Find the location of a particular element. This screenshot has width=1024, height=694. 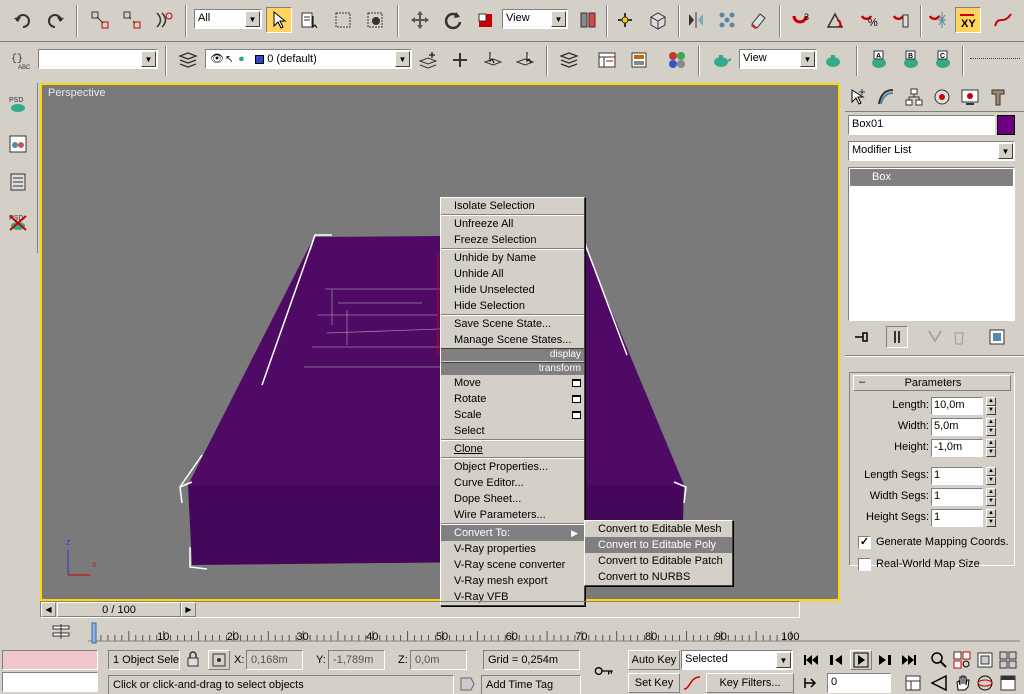

create-new-layer-icon is located at coordinates (428, 60).